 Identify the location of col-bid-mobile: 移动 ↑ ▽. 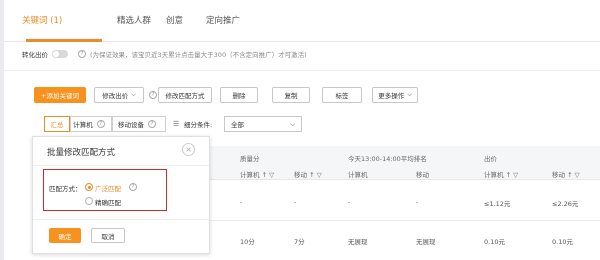
(566, 174).